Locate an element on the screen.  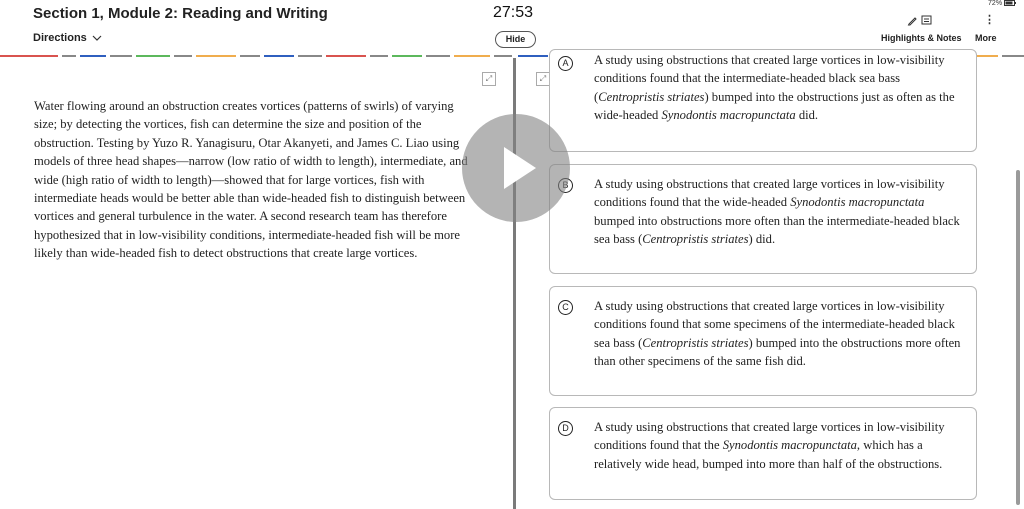
directions-button: Directions is located at coordinates (67, 38).